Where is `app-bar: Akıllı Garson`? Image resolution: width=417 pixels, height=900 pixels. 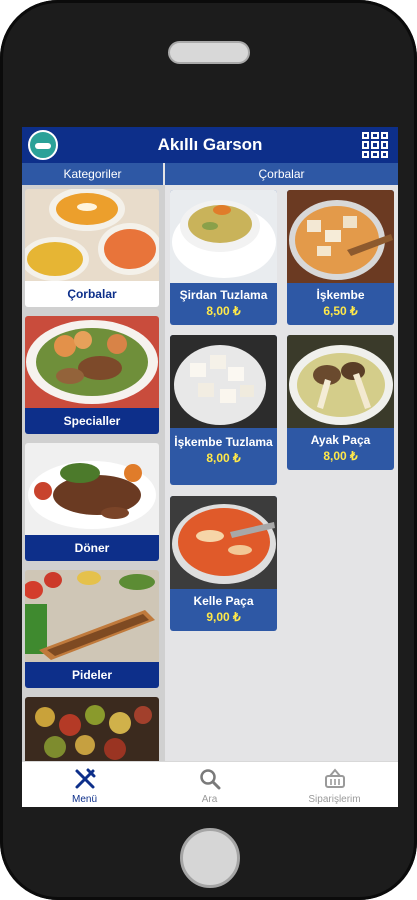 app-bar: Akıllı Garson is located at coordinates (210, 145).